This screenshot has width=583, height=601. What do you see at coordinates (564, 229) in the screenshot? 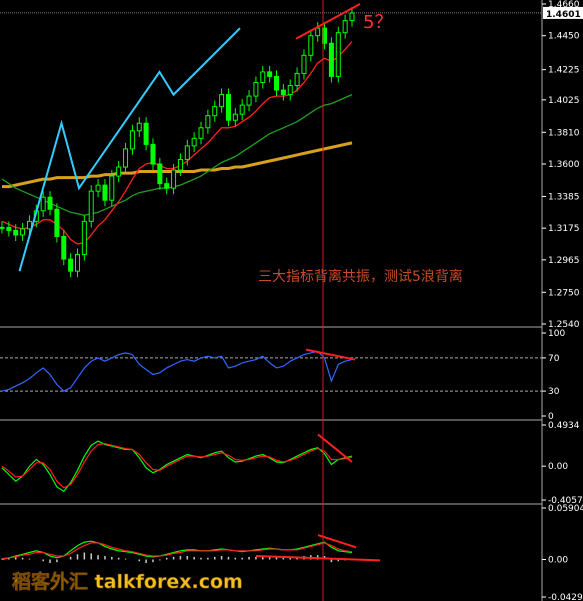
I see `y-tick-label: 1.3175` at bounding box center [564, 229].